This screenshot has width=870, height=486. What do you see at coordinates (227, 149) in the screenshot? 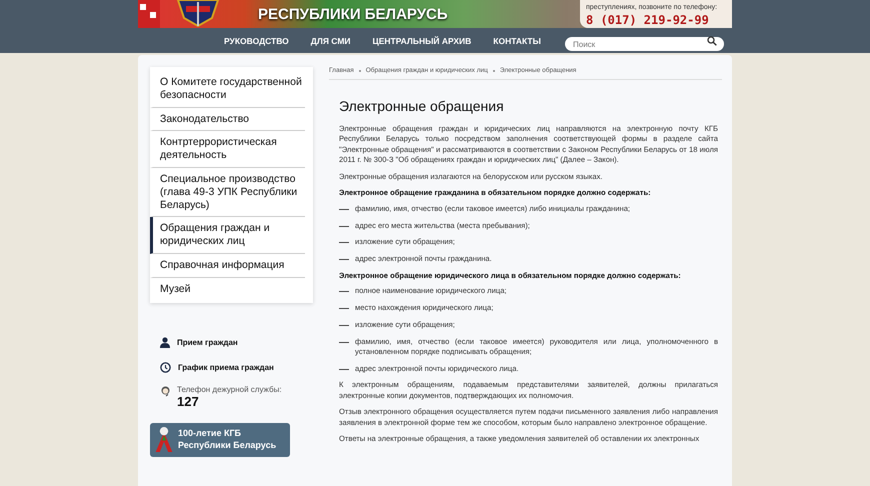
I see `sidebar-item: Контртеррористическая деятельность` at bounding box center [227, 149].